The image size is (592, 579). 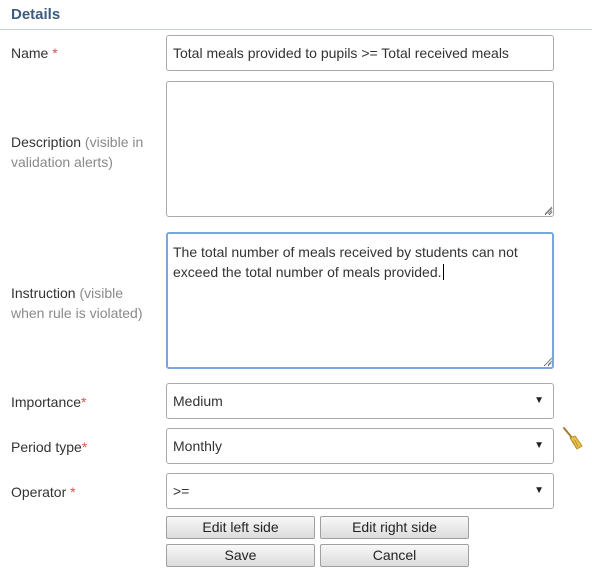 I want to click on description-hint-2: validation alerts), so click(x=62, y=162).